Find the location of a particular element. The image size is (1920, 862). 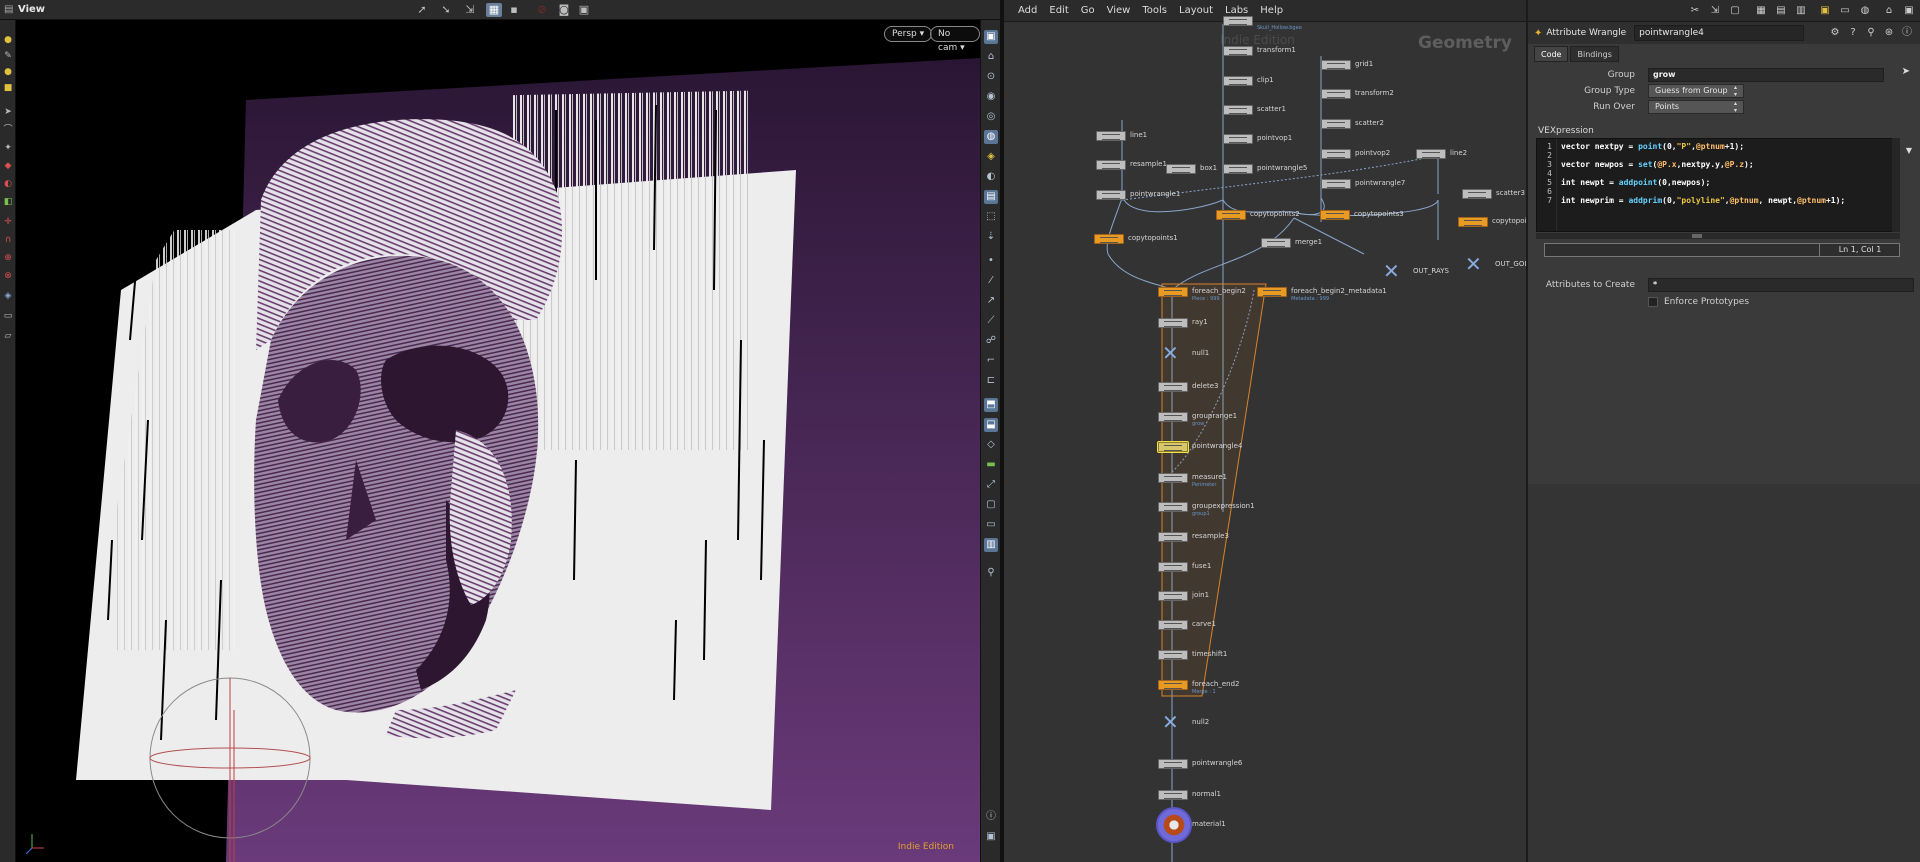

snap-icon: ∩ is located at coordinates (8, 240).